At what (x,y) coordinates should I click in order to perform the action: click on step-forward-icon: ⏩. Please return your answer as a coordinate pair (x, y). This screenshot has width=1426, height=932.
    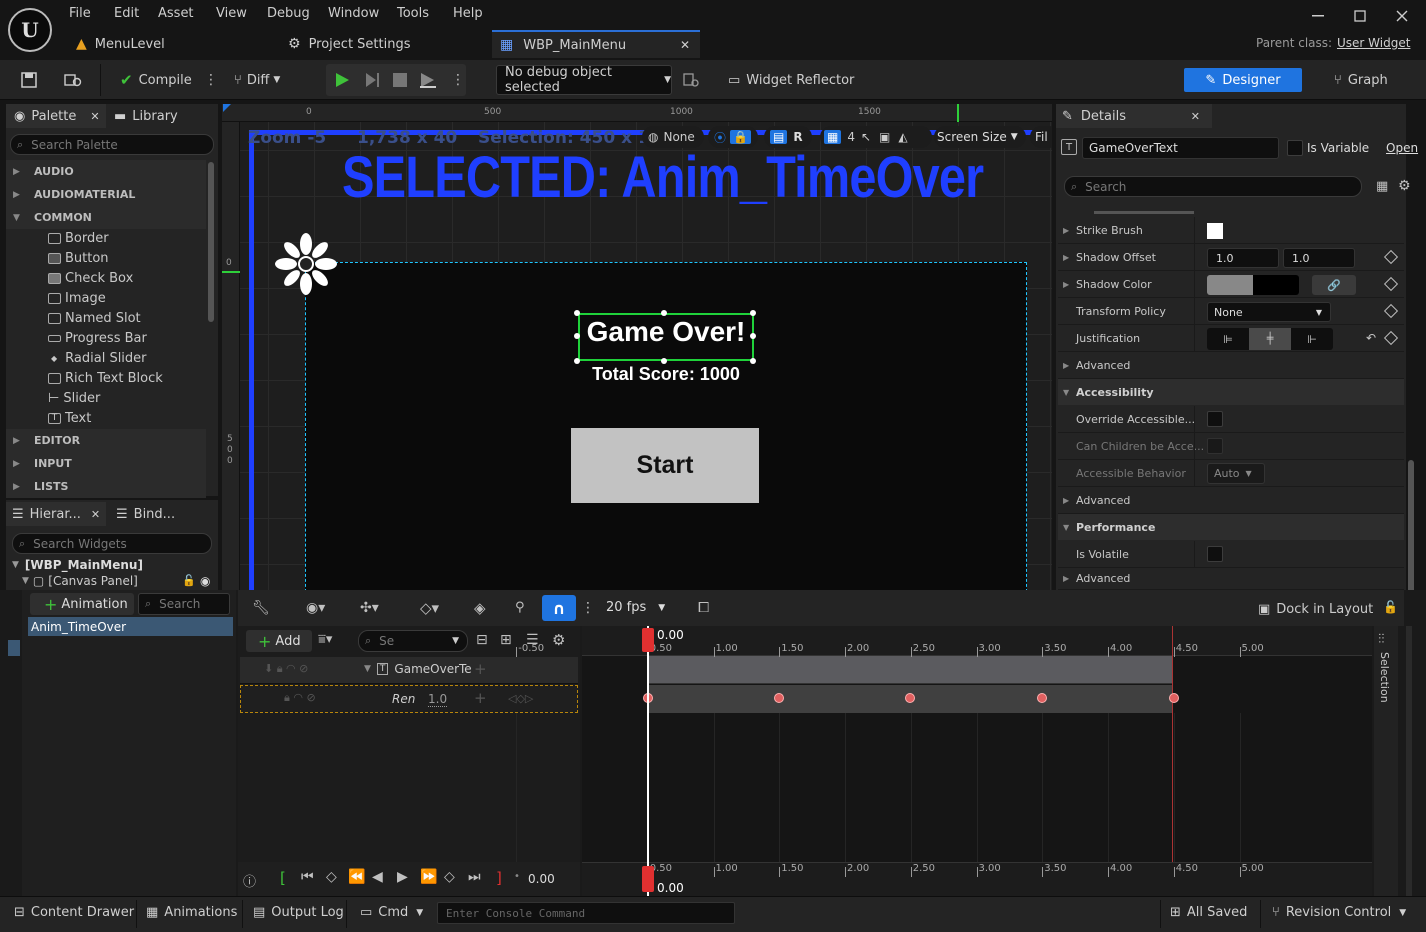
    Looking at the image, I should click on (428, 877).